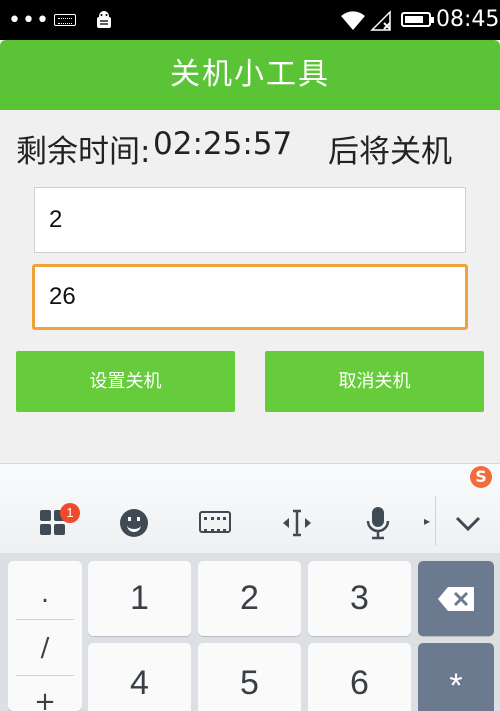 Image resolution: width=500 pixels, height=711 pixels. I want to click on signal-icon, so click(380, 20).